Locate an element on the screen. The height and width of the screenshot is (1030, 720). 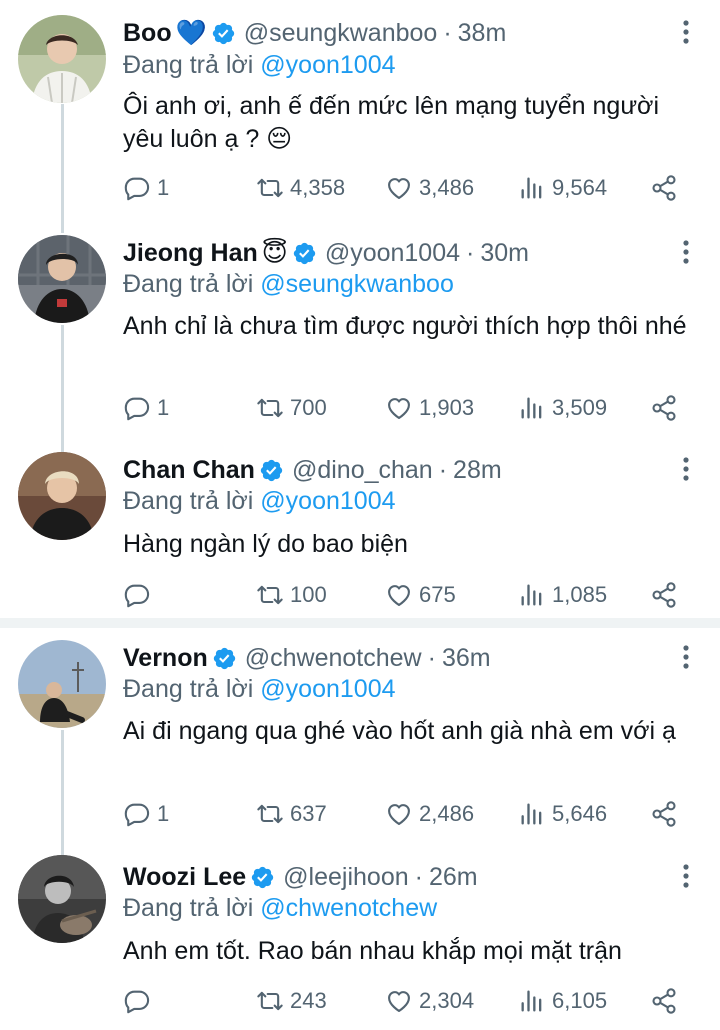
user-handle: @dino_chan is located at coordinates (362, 470).